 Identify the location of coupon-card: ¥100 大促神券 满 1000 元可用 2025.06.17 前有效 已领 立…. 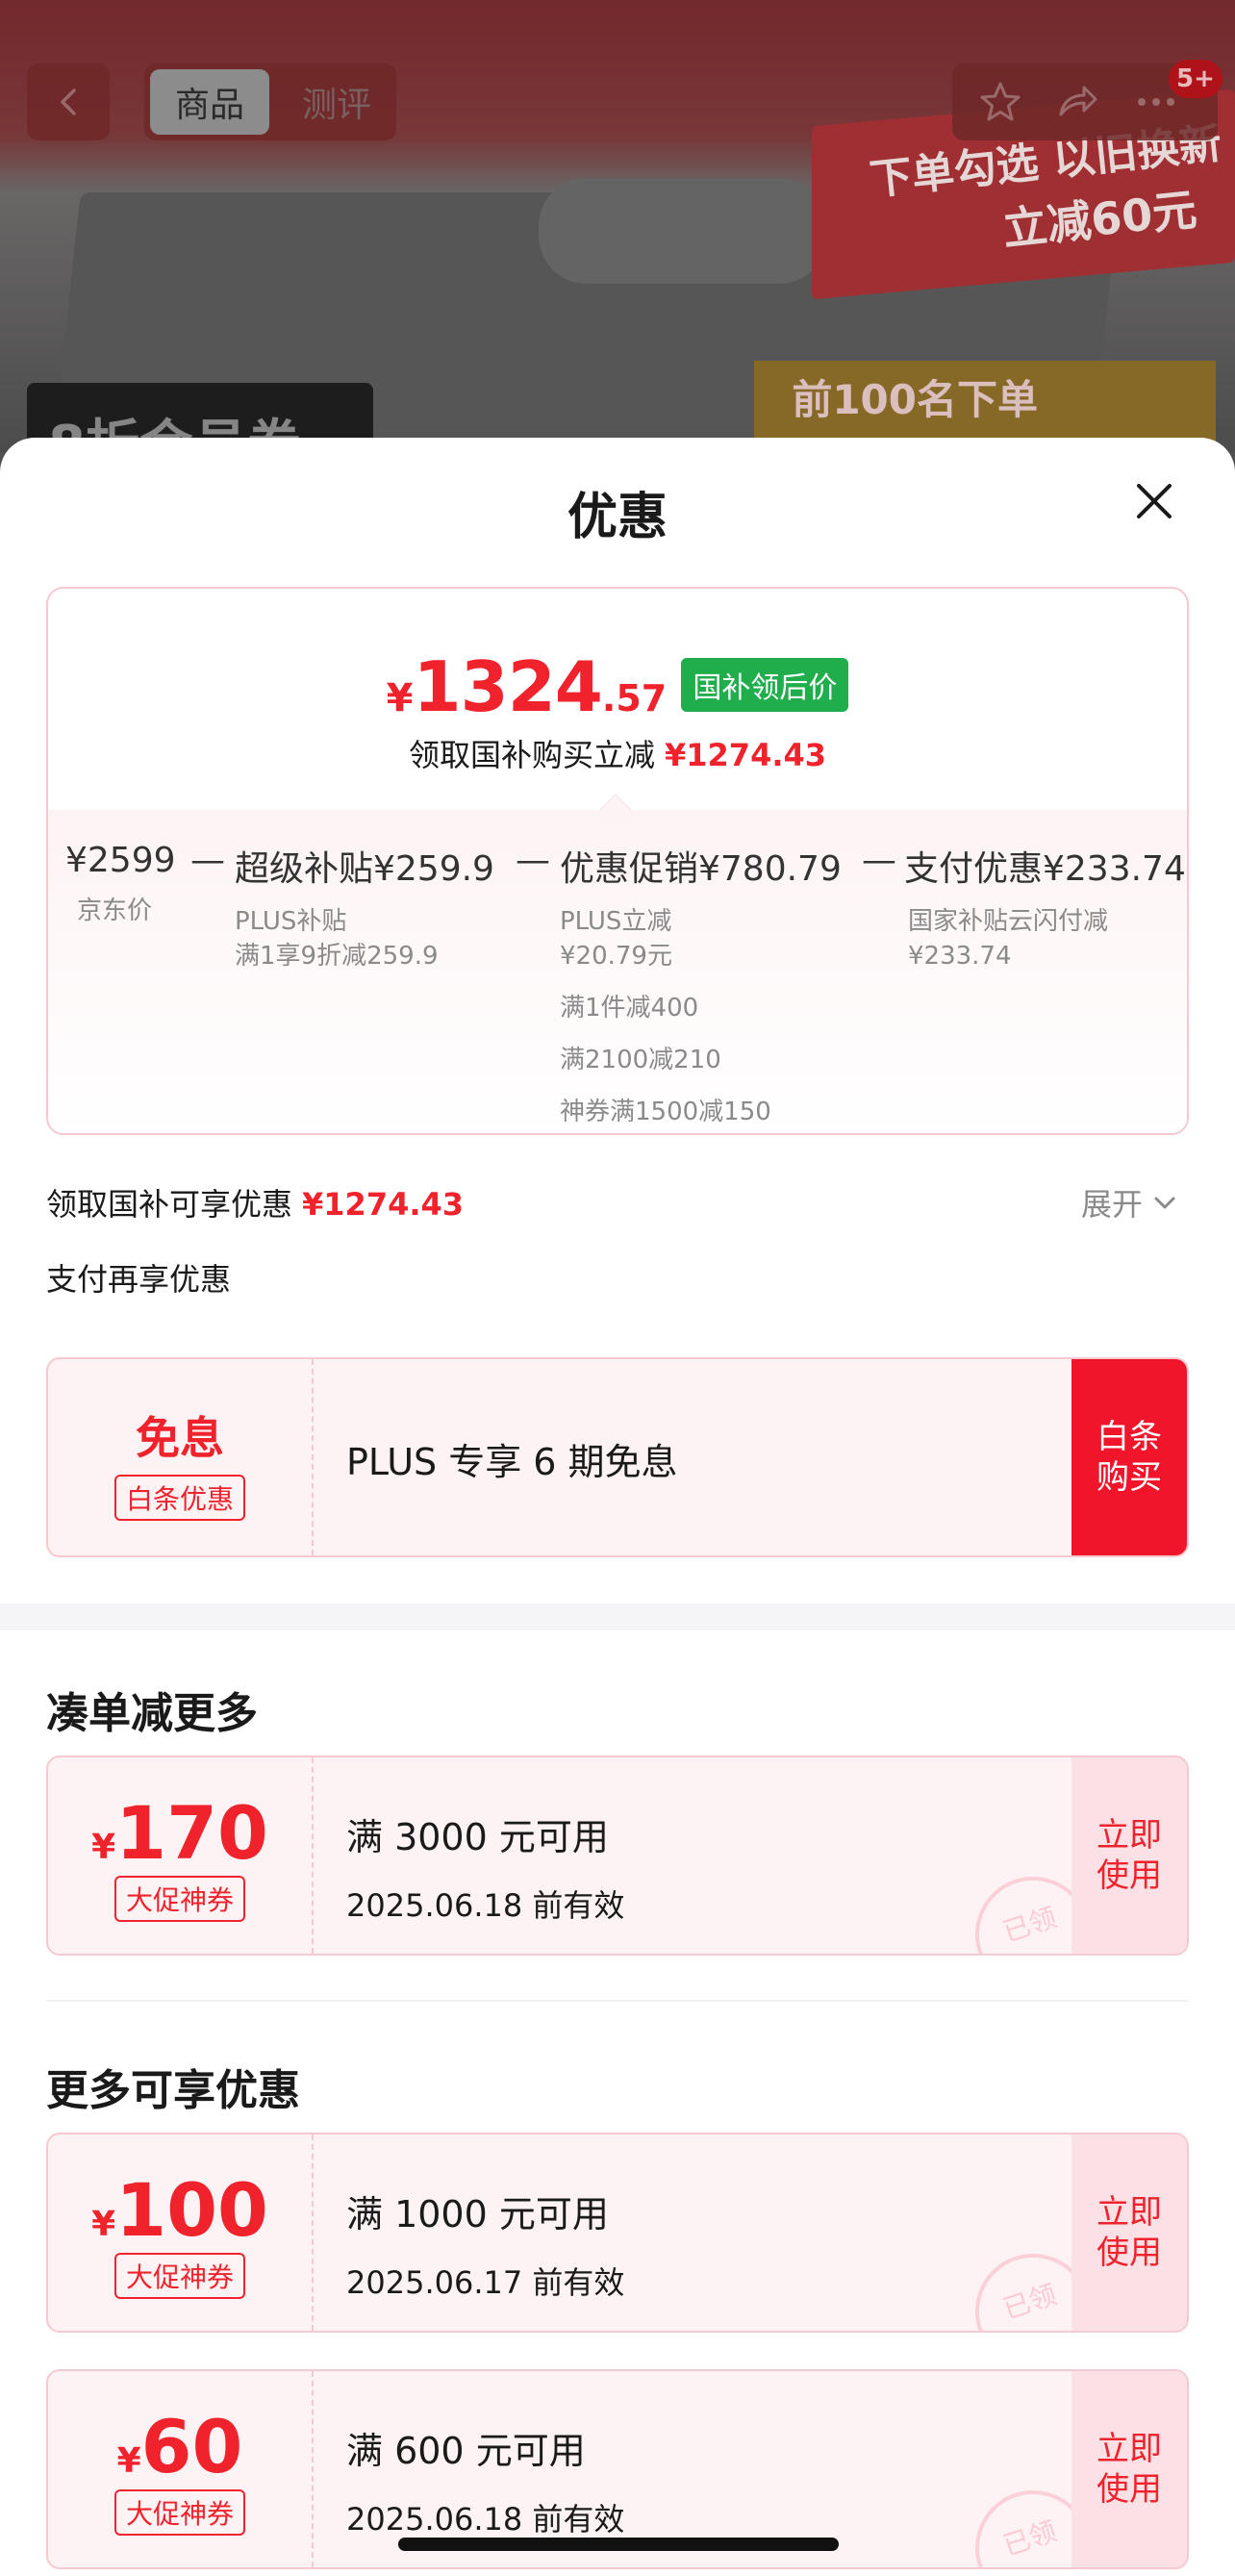
(617, 2233).